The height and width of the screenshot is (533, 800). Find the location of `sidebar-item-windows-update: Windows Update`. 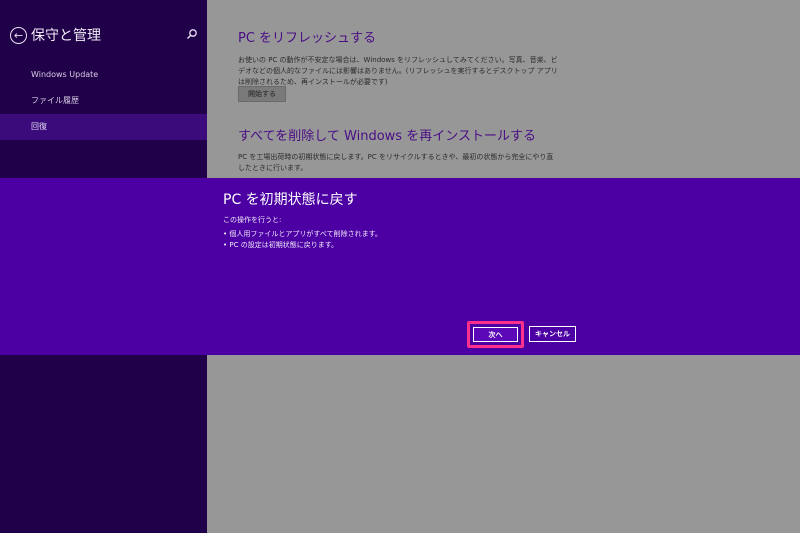

sidebar-item-windows-update: Windows Update is located at coordinates (103, 75).